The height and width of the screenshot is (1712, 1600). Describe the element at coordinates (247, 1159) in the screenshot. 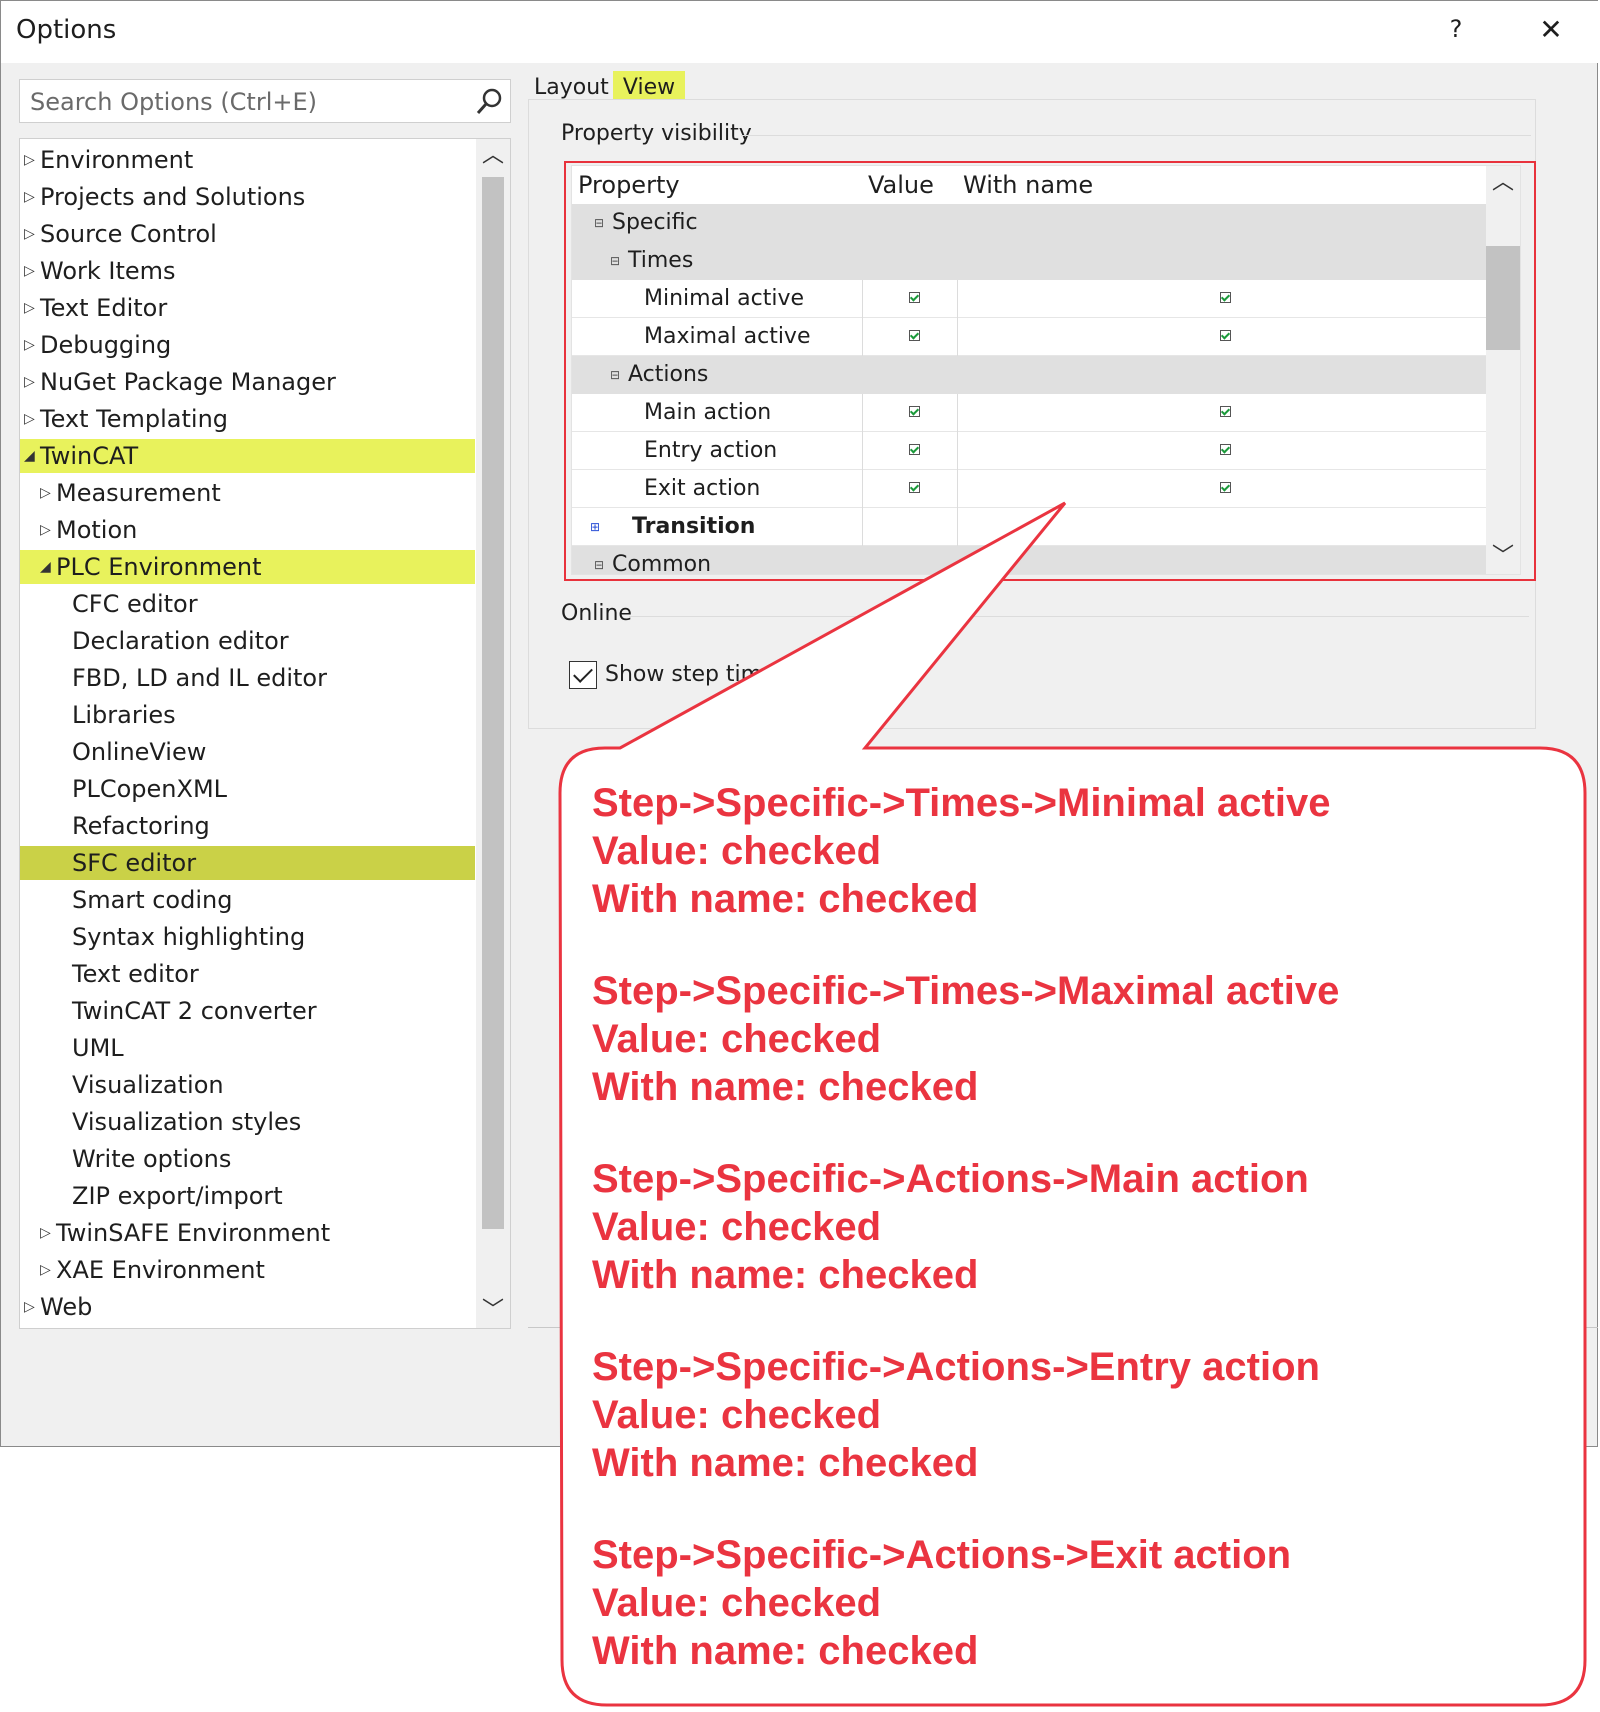

I see `tree-item: Write options` at that location.